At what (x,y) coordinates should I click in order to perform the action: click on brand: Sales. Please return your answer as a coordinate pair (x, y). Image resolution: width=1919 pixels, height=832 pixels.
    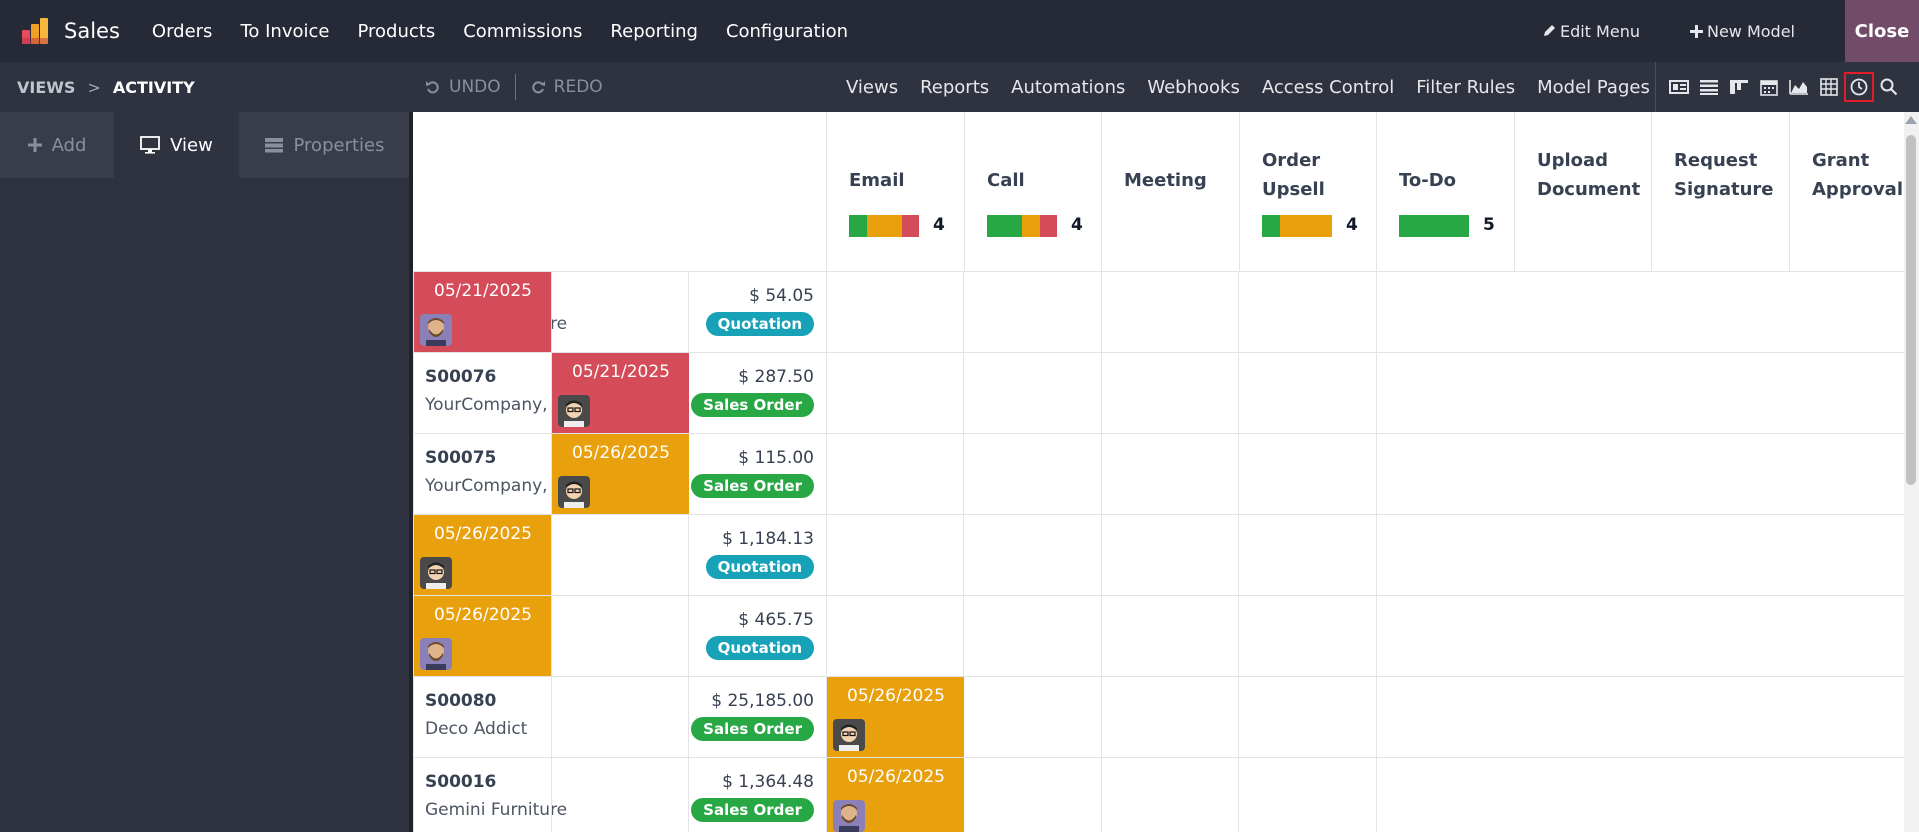
    Looking at the image, I should click on (79, 31).